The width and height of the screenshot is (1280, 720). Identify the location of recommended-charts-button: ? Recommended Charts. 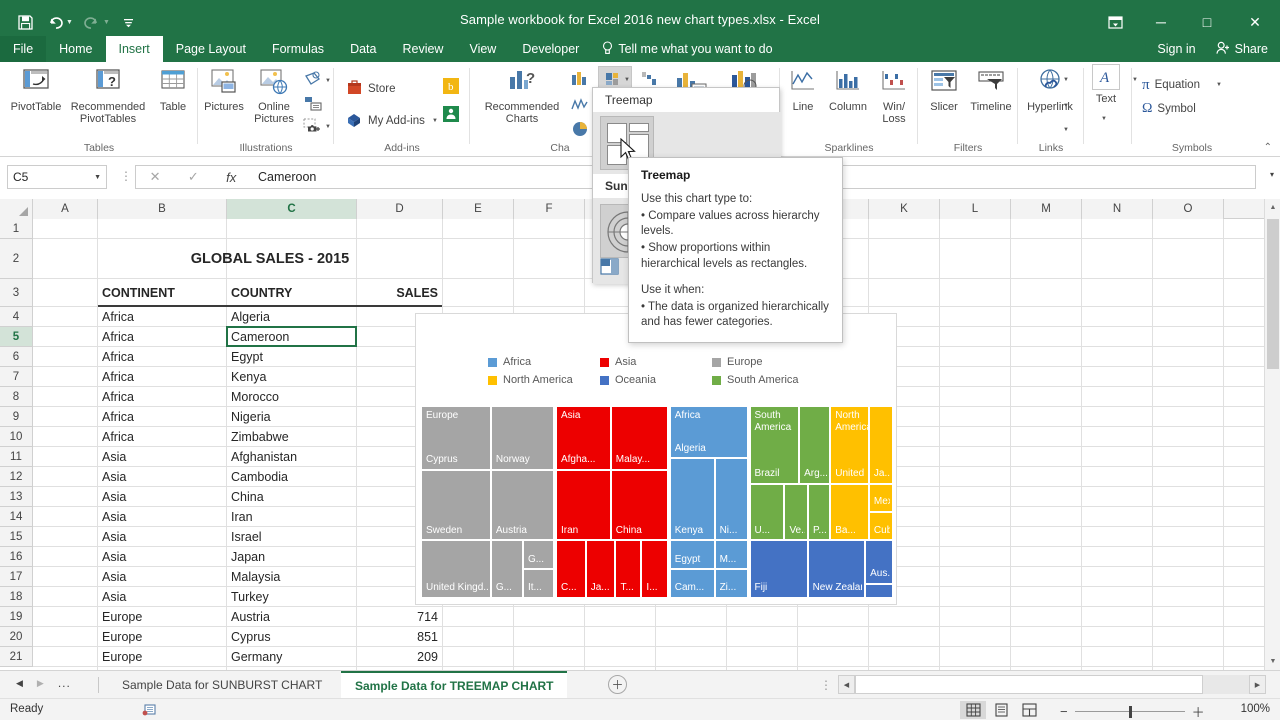
(522, 102).